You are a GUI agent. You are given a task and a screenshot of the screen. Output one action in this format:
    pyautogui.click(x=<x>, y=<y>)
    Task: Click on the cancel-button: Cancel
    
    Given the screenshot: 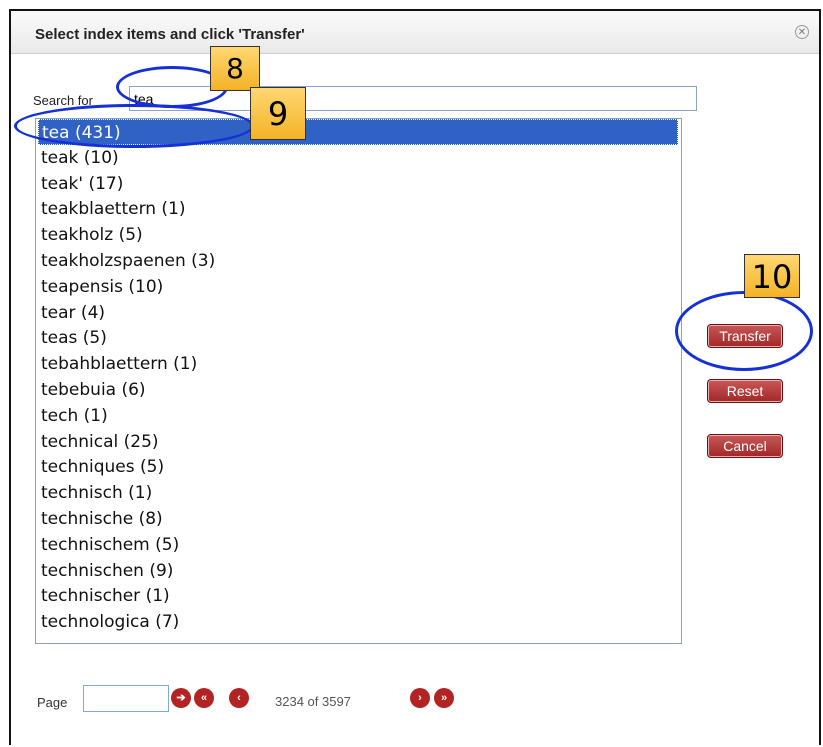 What is the action you would take?
    pyautogui.click(x=745, y=446)
    